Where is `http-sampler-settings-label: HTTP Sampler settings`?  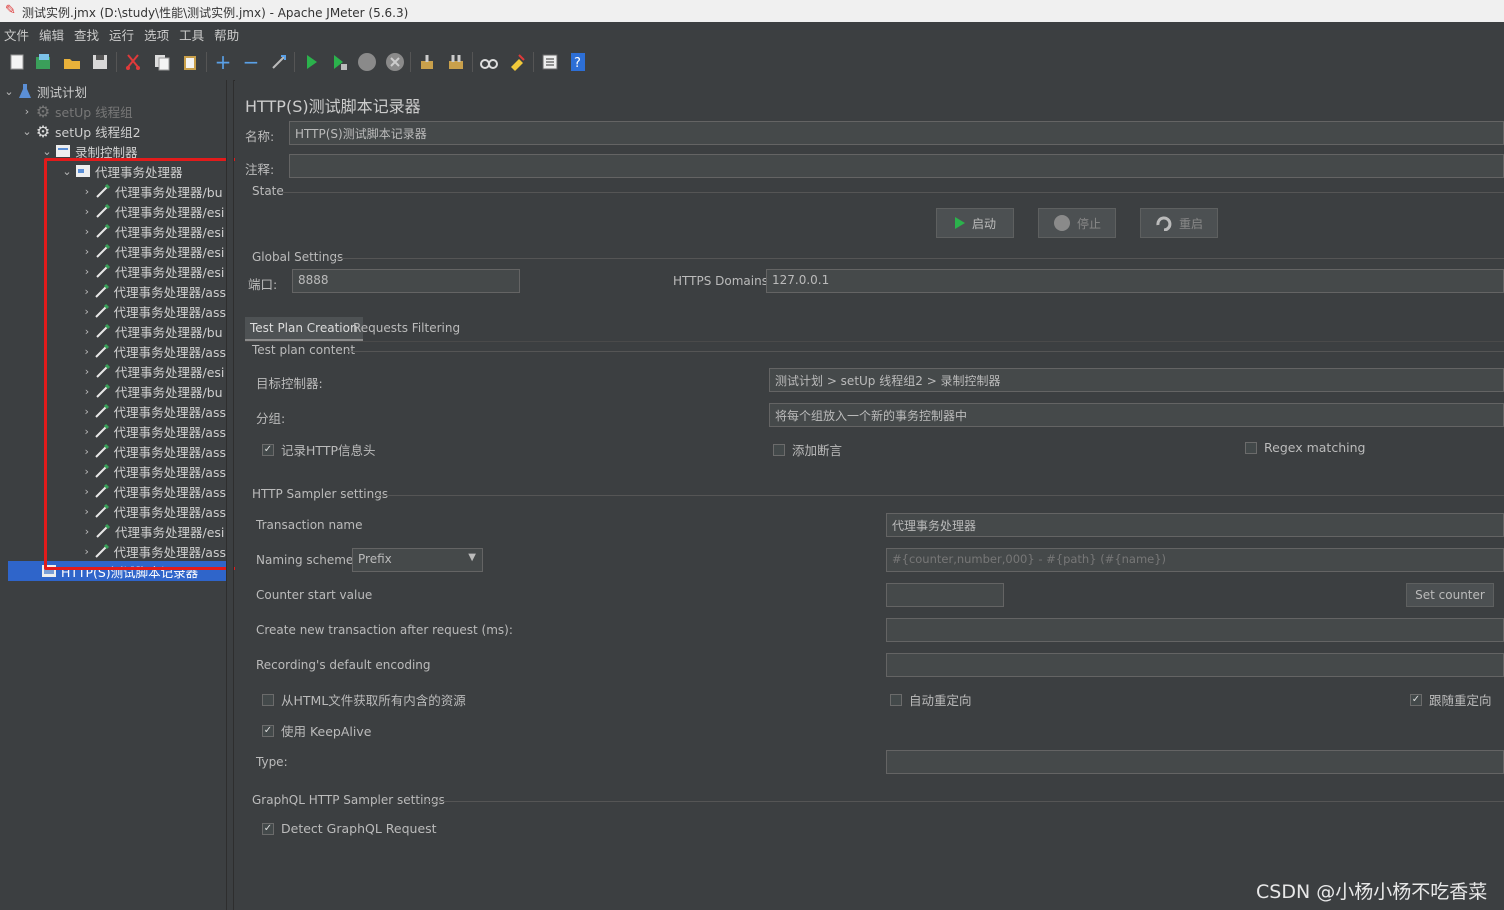
http-sampler-settings-label: HTTP Sampler settings is located at coordinates (320, 494).